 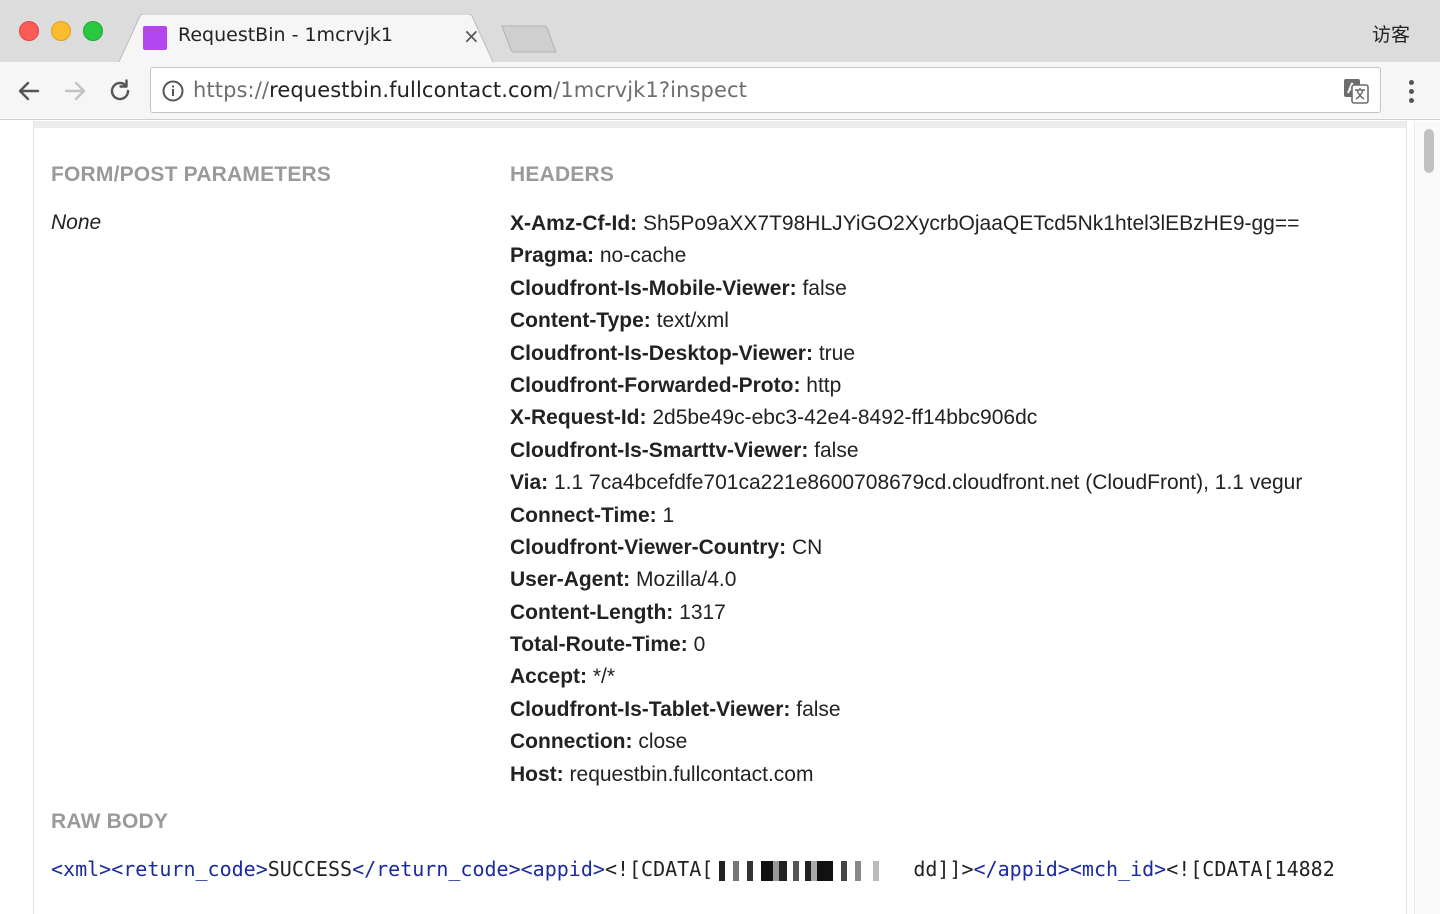 I want to click on xml-text: <![CDATA[14882, so click(x=1250, y=869).